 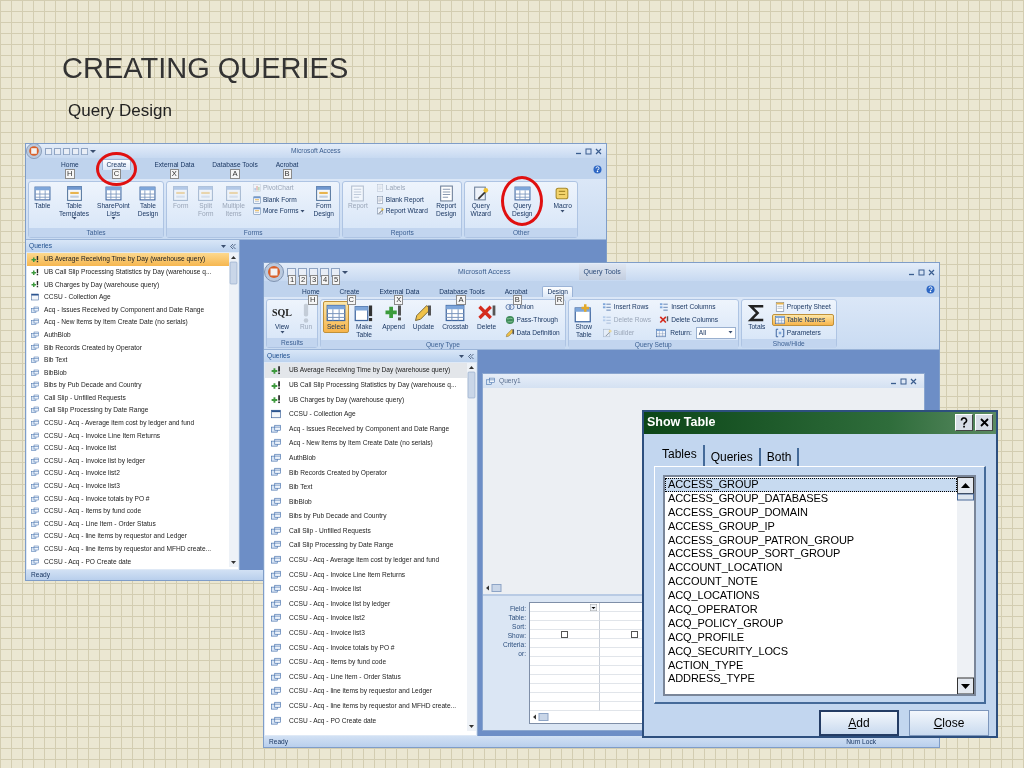 I want to click on list-item: ACQ_LOCATIONS, so click(x=811, y=596).